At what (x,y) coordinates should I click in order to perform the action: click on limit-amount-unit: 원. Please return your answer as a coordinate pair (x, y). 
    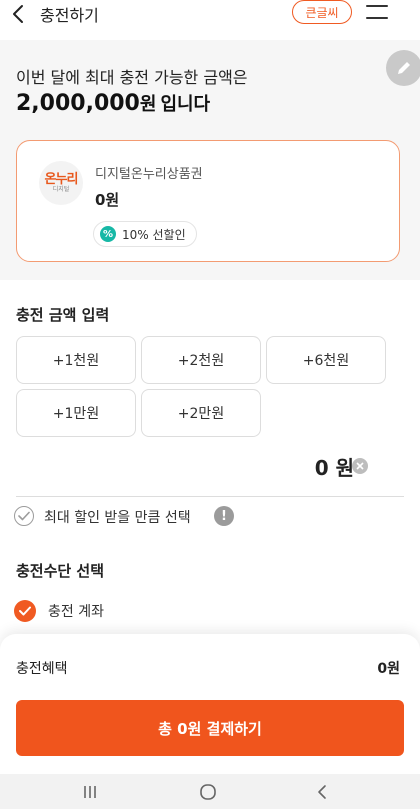
    Looking at the image, I should click on (148, 104).